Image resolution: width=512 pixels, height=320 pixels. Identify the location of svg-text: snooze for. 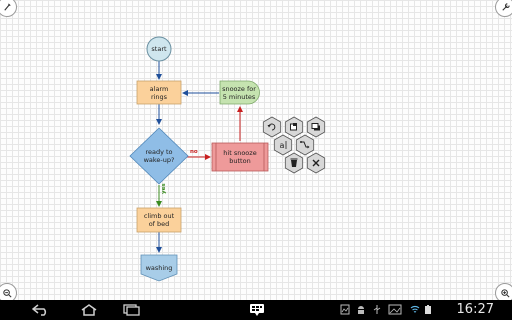
(239, 89).